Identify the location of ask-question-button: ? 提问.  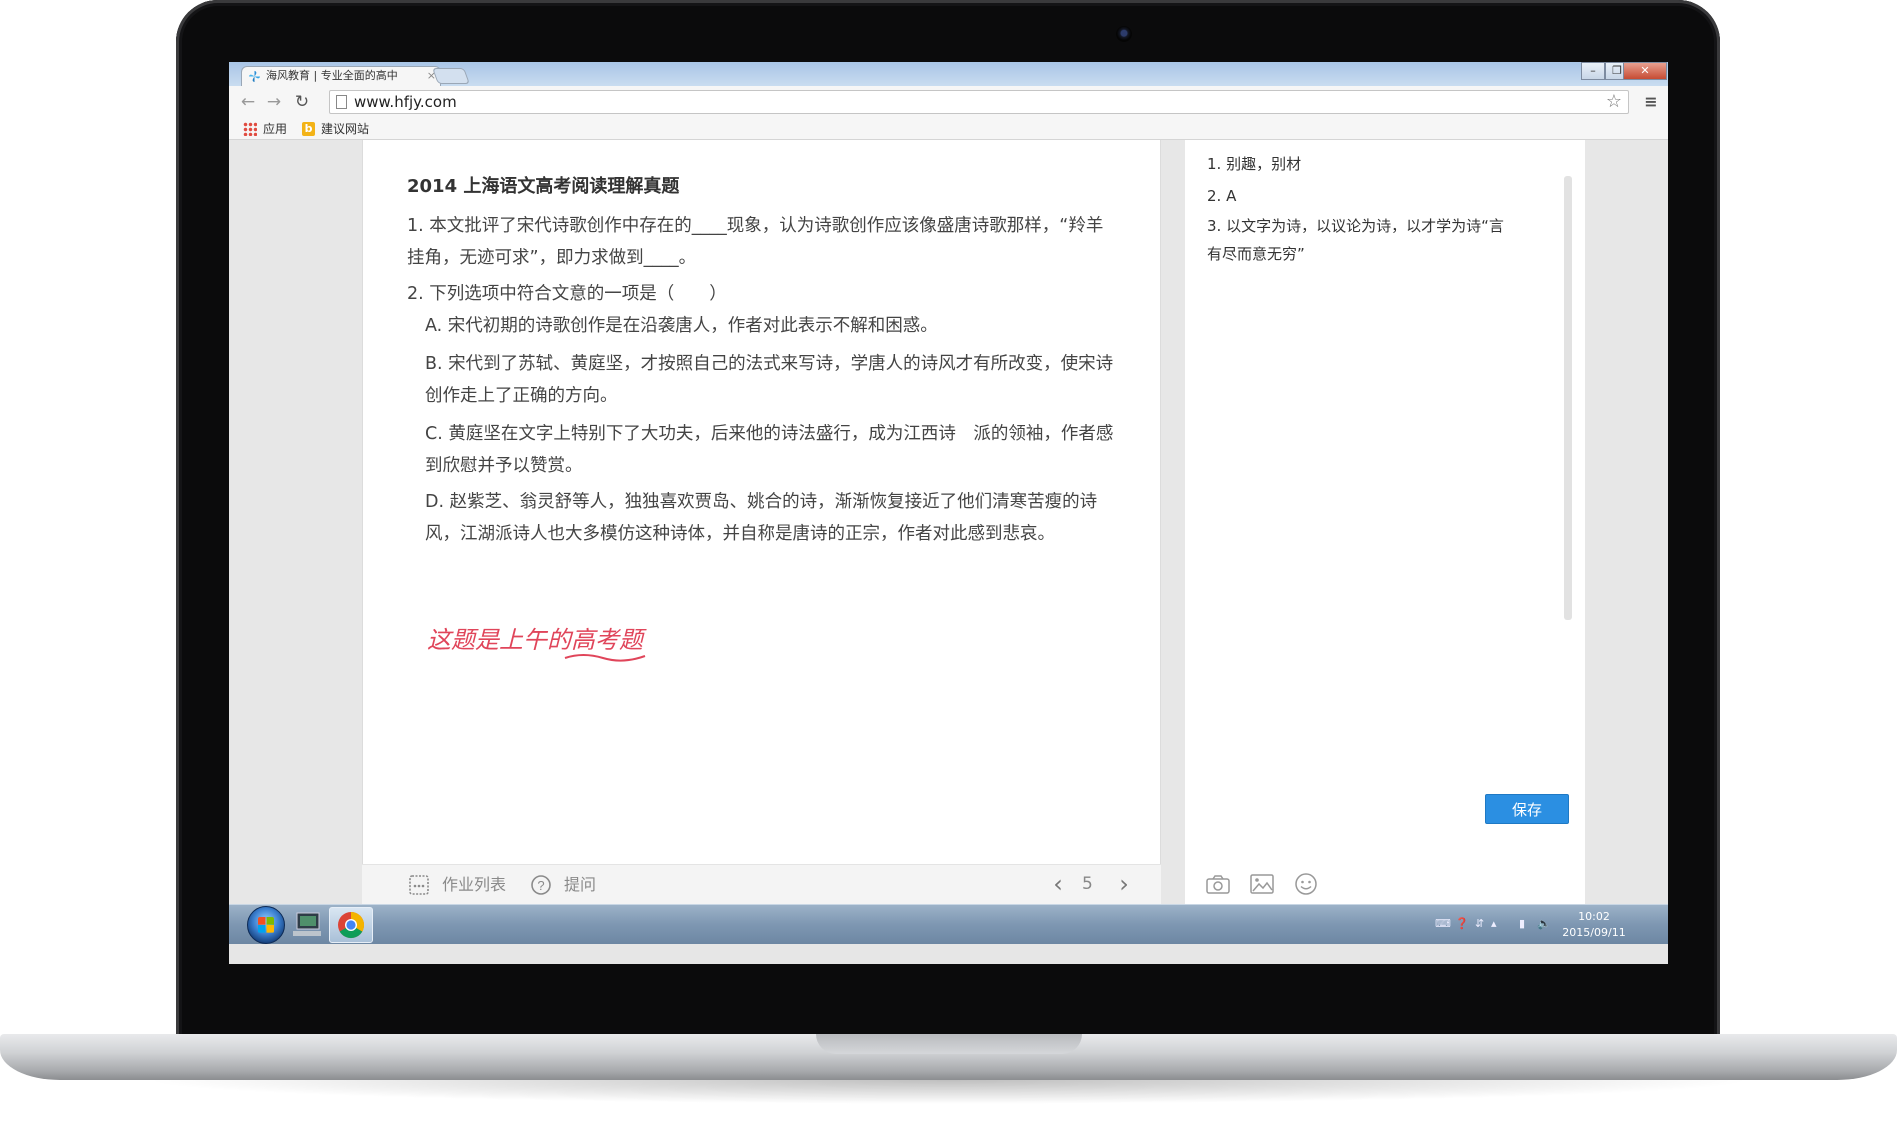
(563, 885).